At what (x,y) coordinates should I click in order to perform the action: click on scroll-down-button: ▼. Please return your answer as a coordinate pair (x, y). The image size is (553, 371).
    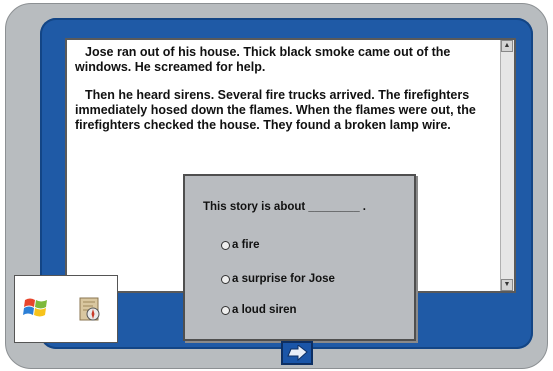
    Looking at the image, I should click on (507, 285).